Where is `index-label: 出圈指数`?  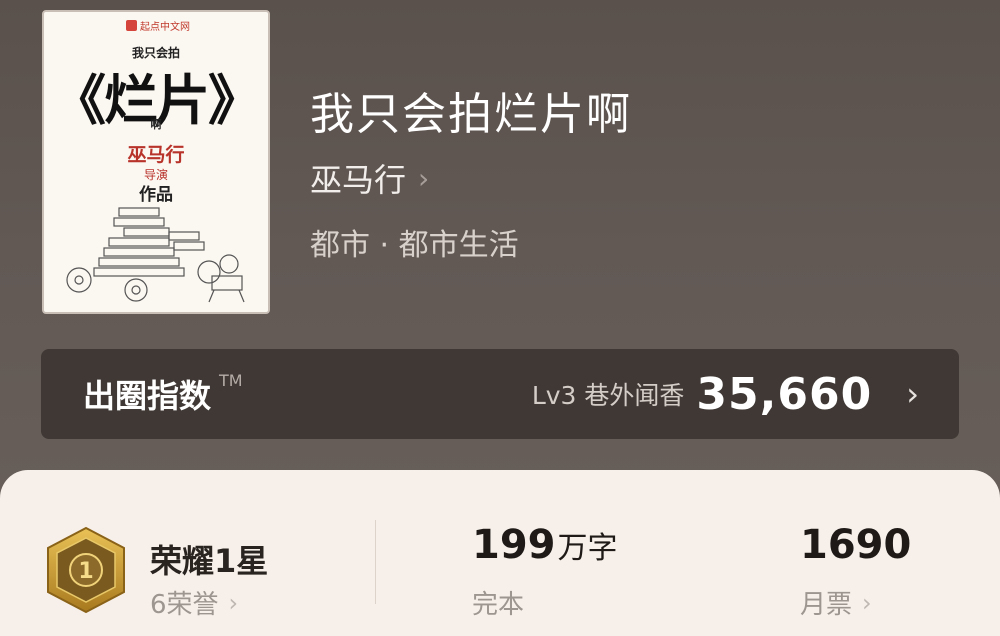 index-label: 出圈指数 is located at coordinates (147, 396).